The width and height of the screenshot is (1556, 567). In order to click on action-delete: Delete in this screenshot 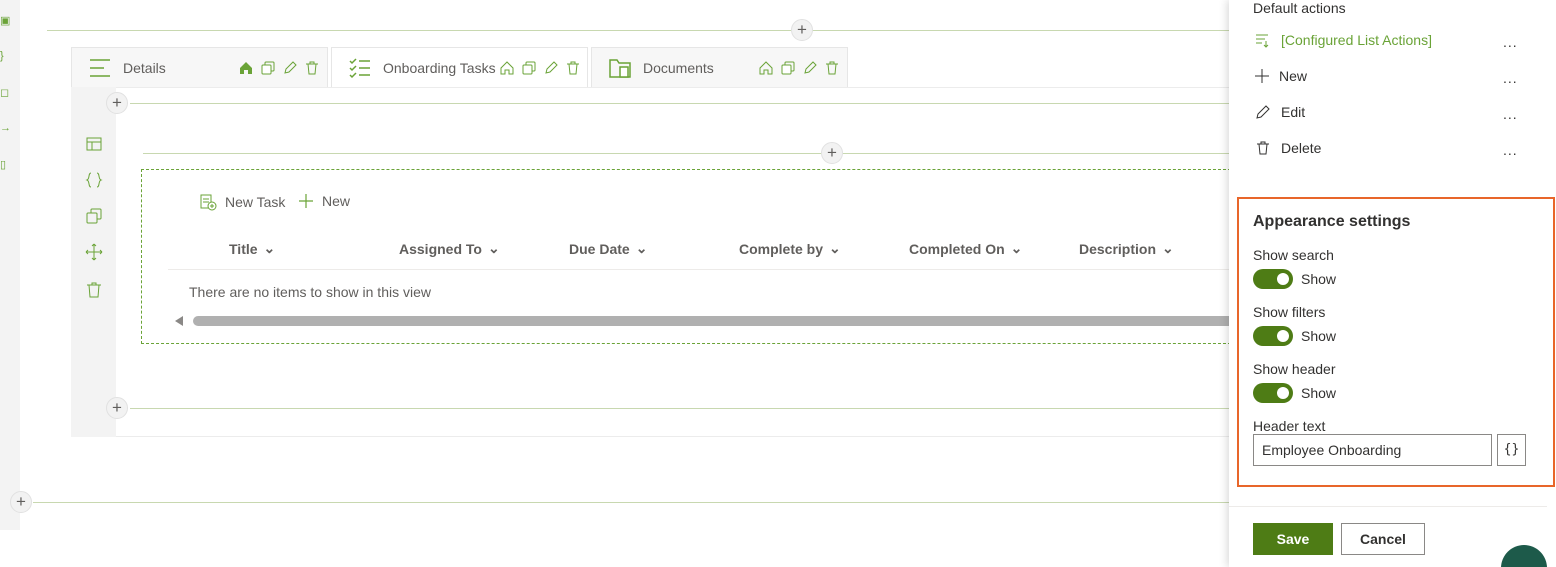, I will do `click(1288, 148)`.